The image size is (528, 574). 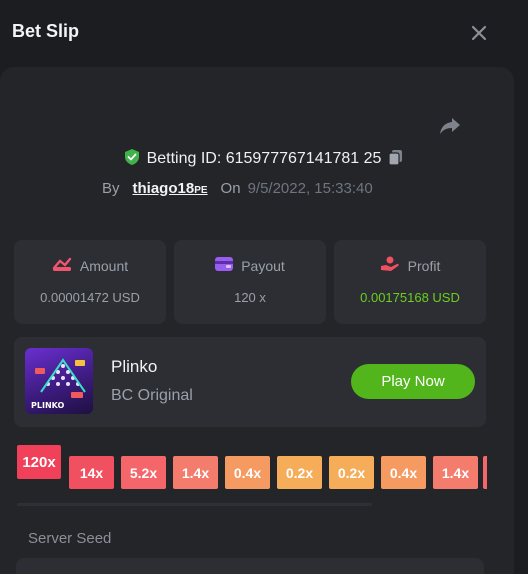 What do you see at coordinates (91, 472) in the screenshot?
I see `multiplier-chip: 14x` at bounding box center [91, 472].